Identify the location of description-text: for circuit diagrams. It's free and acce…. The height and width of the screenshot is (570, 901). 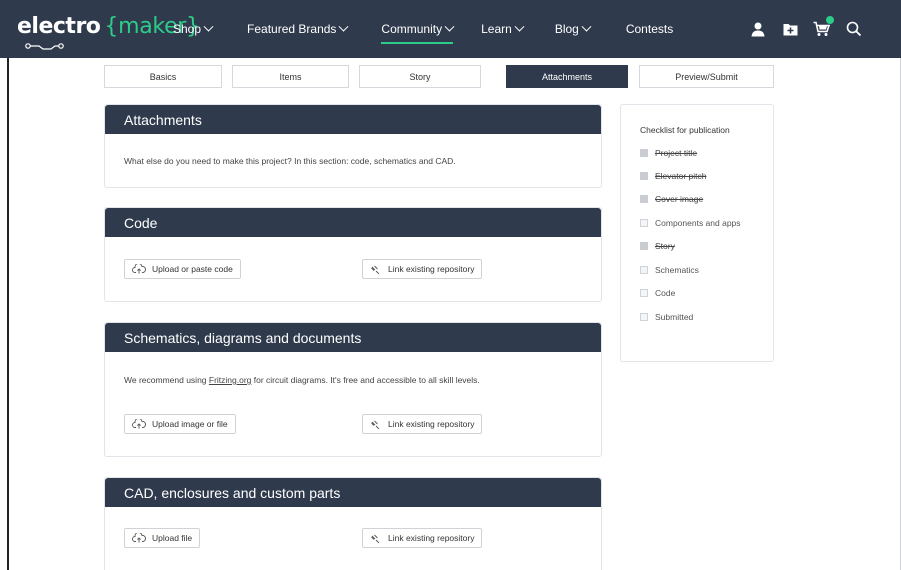
(365, 380).